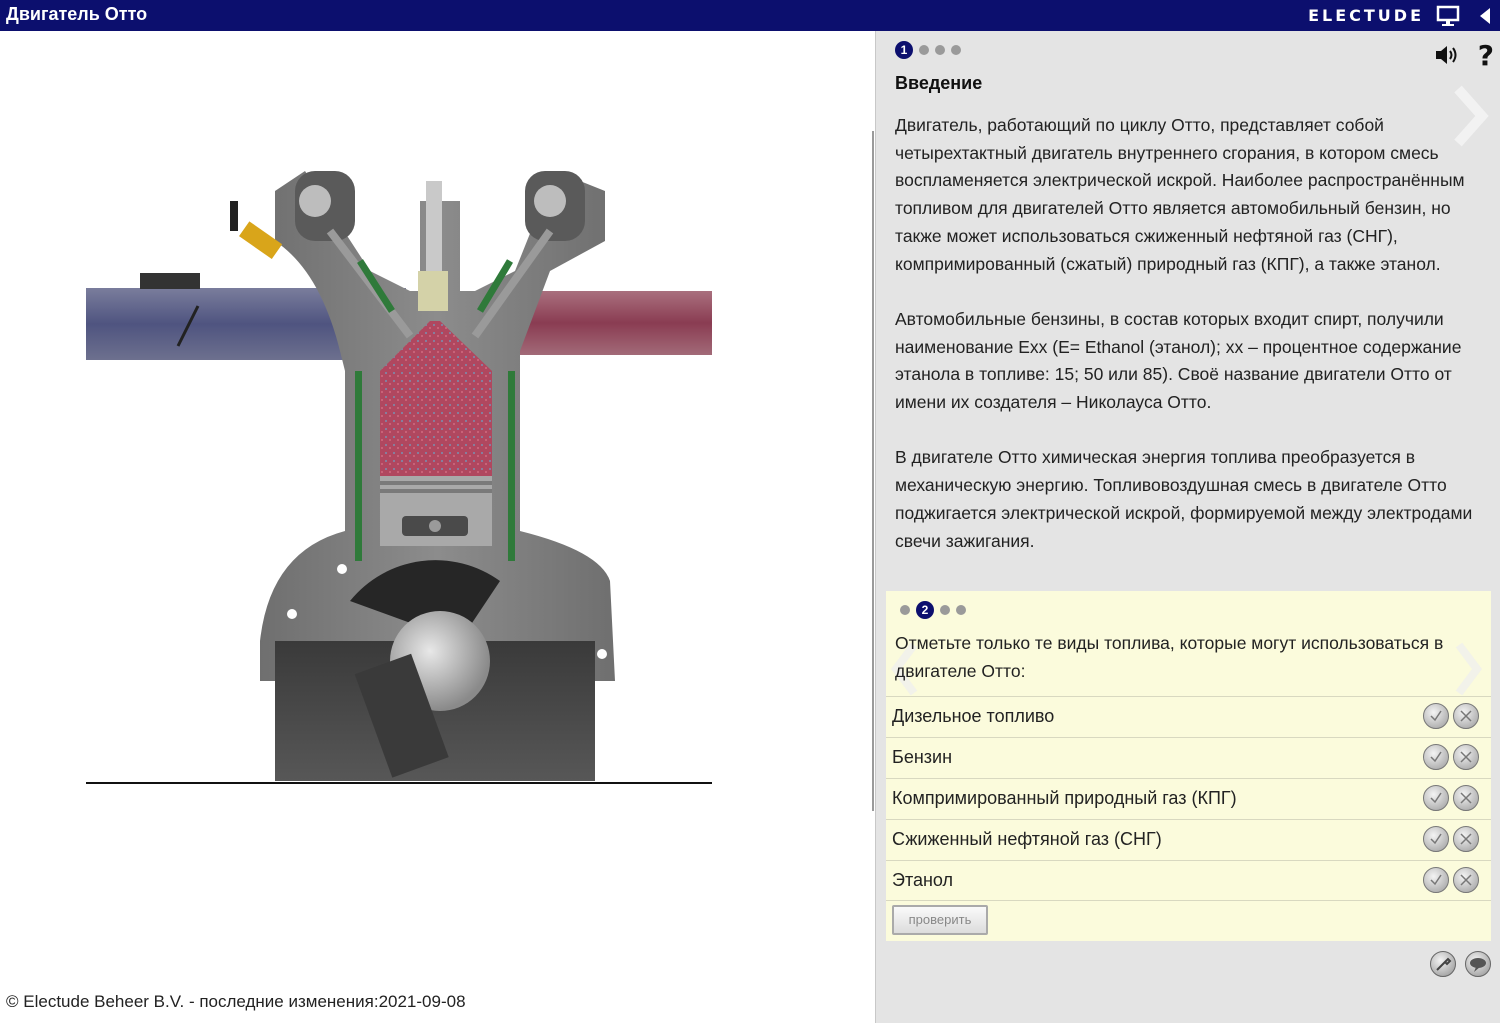  Describe the element at coordinates (923, 880) in the screenshot. I see `option-label: Этанол` at that location.